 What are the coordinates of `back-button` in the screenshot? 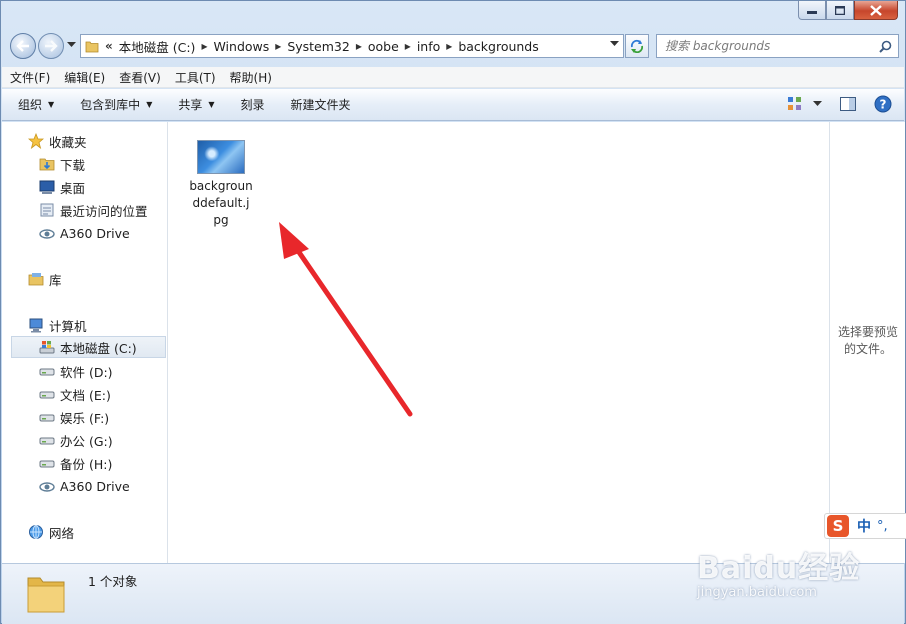 It's located at (23, 46).